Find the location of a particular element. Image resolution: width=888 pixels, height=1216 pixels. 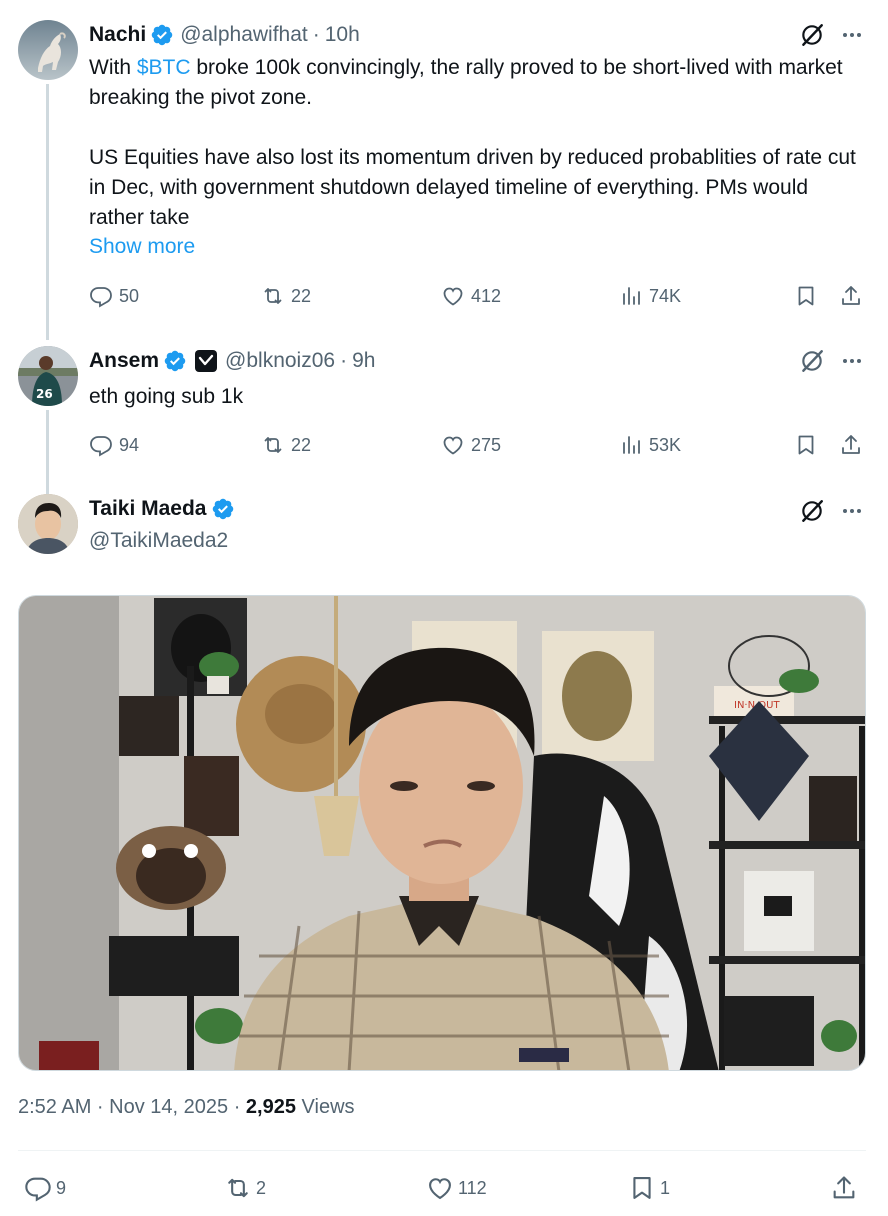

like-count: 275 is located at coordinates (486, 445).